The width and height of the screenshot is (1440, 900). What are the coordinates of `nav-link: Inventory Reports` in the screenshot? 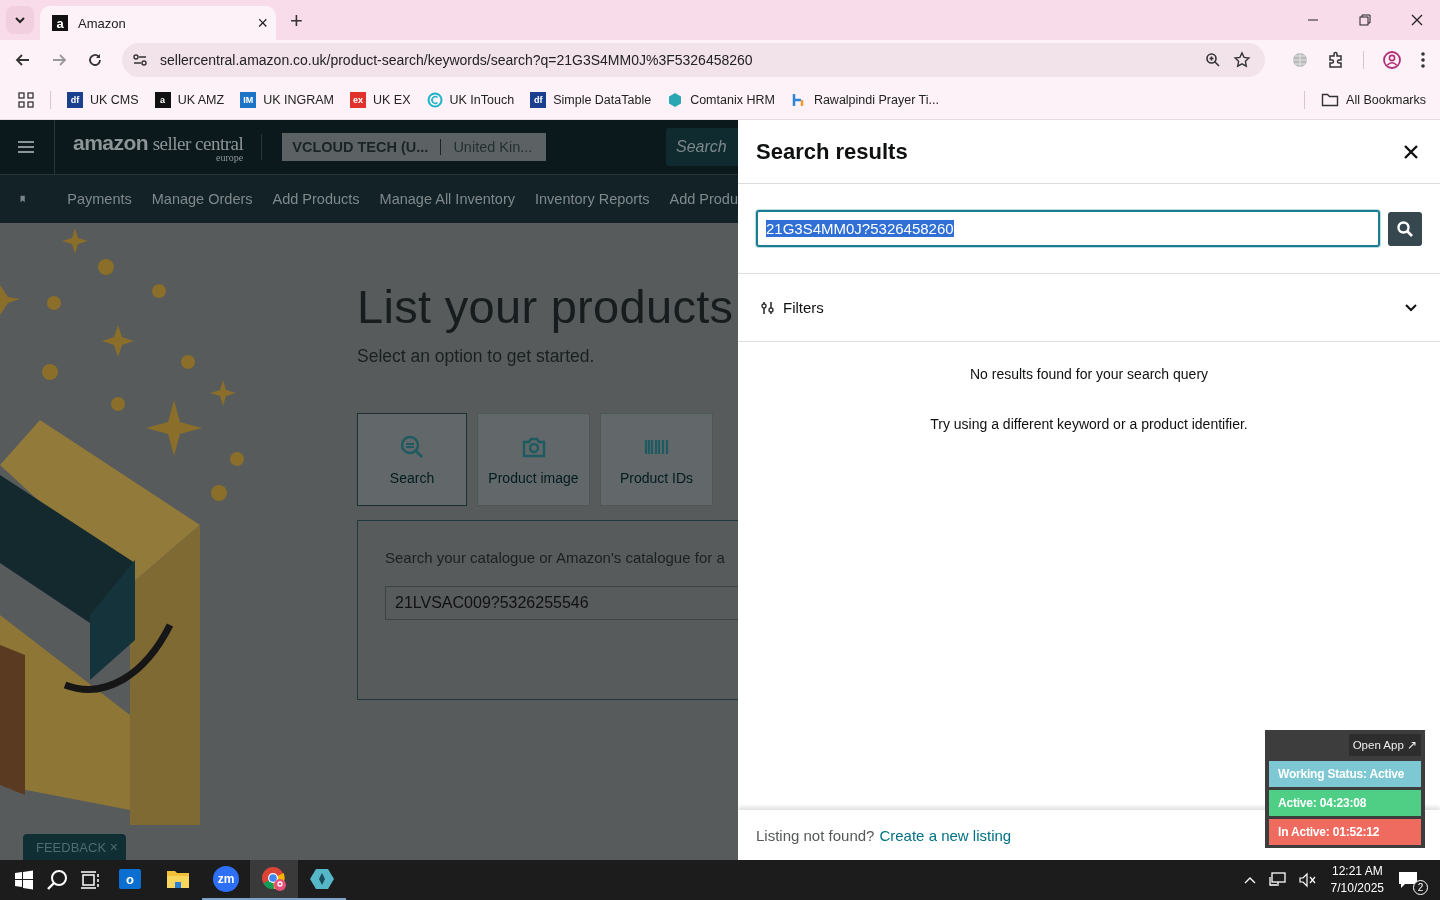 It's located at (592, 199).